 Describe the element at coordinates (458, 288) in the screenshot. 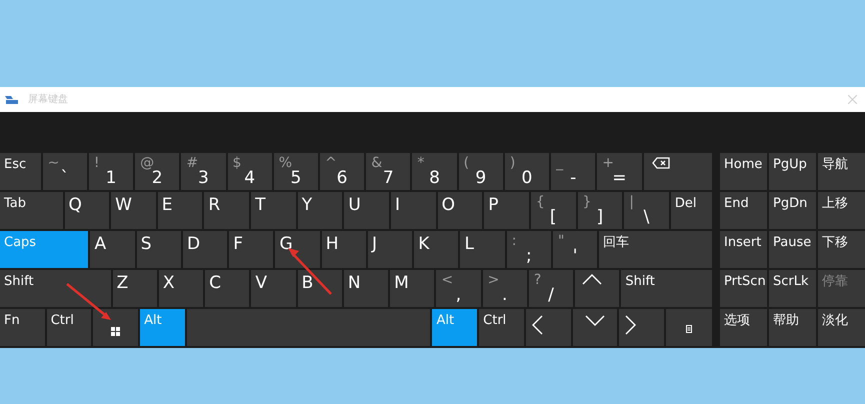

I see `key: < ,` at that location.